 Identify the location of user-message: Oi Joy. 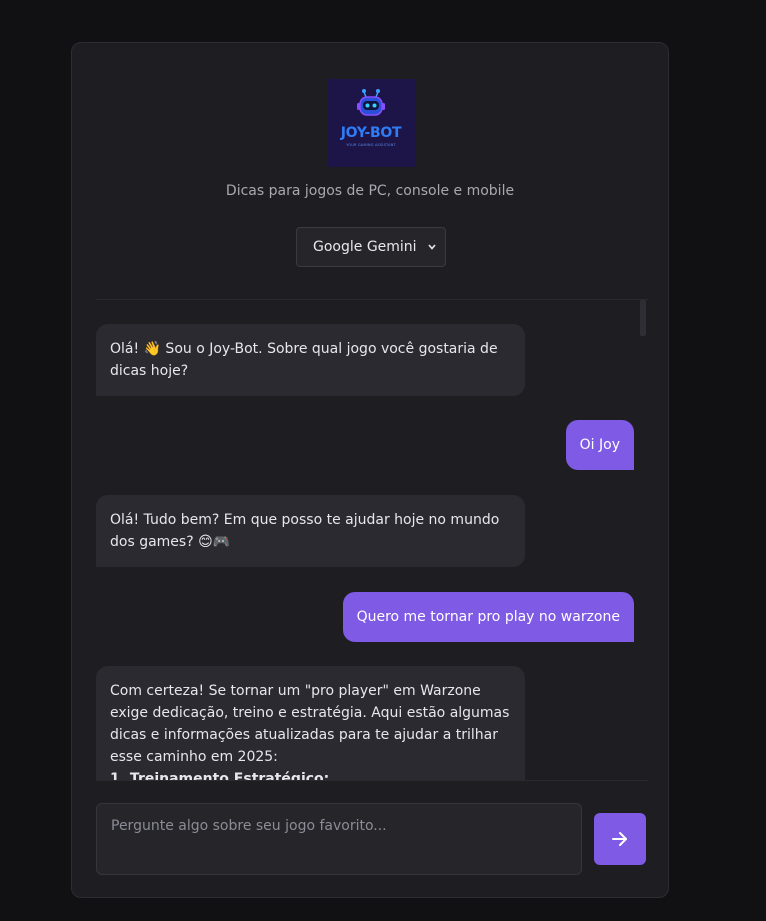
(599, 445).